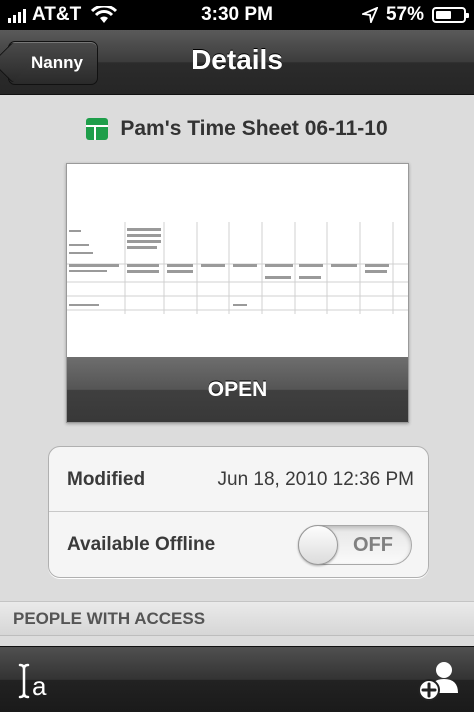  Describe the element at coordinates (439, 681) in the screenshot. I see `add-person-icon` at that location.